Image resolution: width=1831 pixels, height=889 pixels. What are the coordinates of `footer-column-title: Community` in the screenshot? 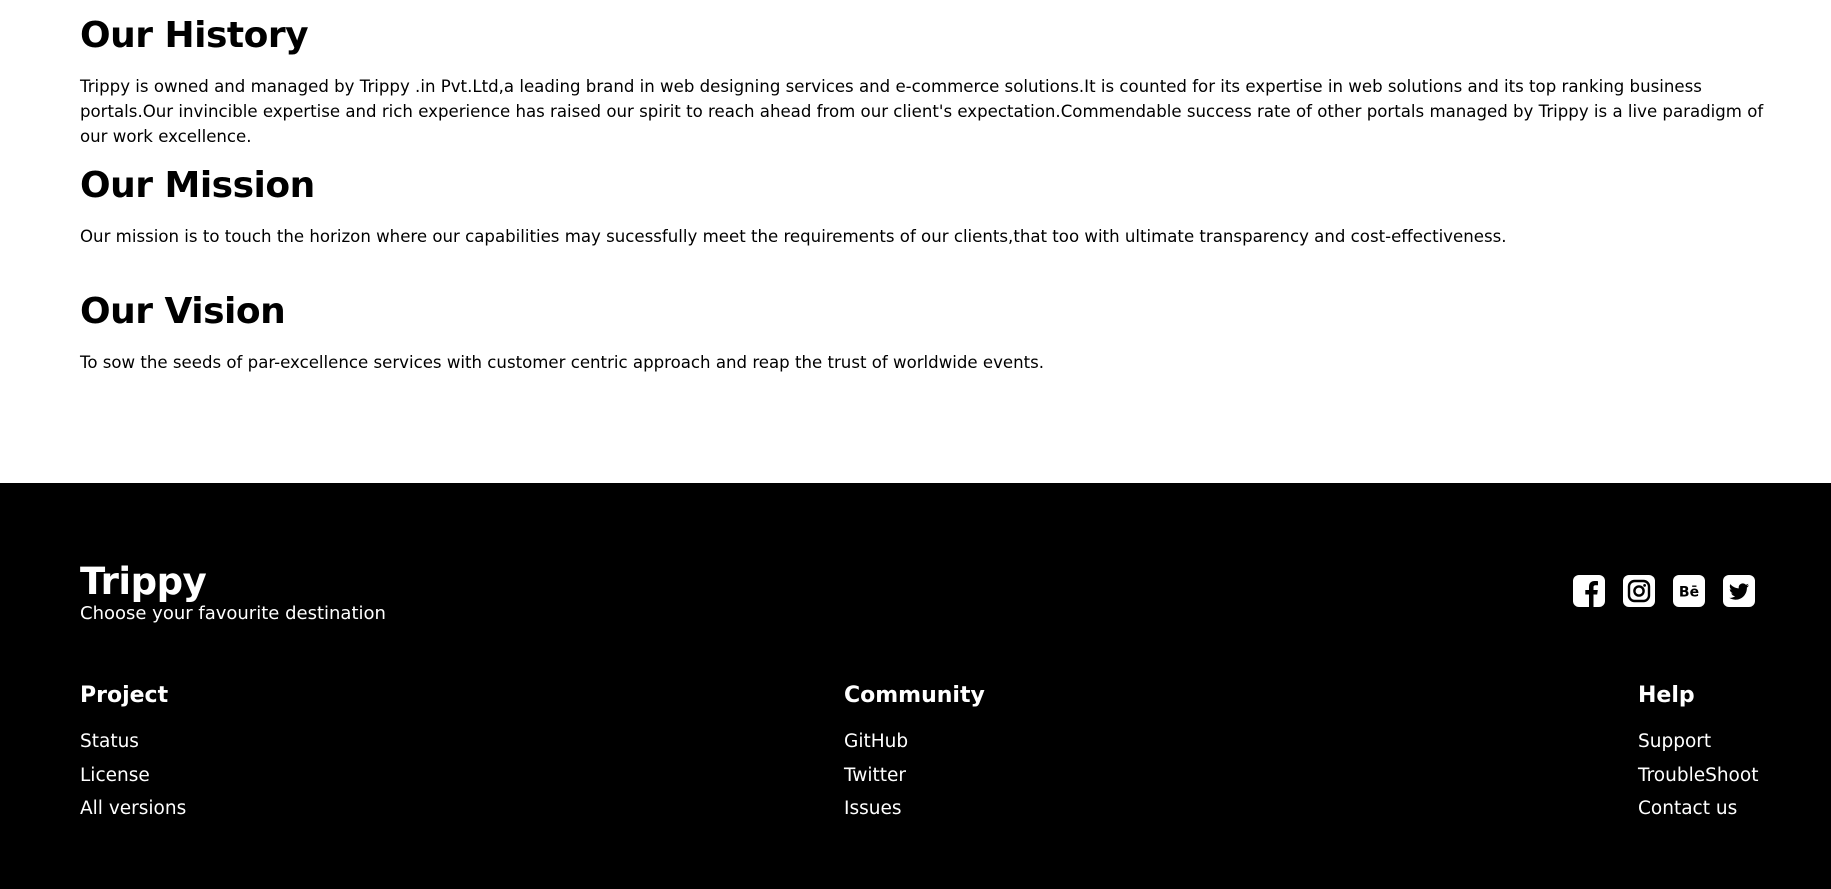 It's located at (914, 695).